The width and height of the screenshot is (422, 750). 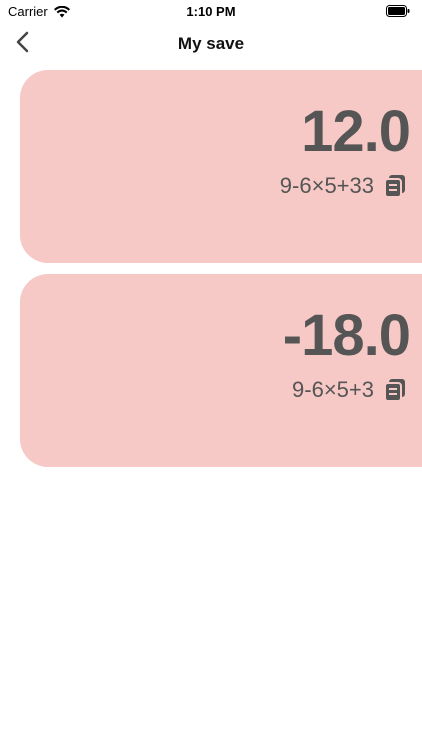 I want to click on status-right, so click(x=398, y=11).